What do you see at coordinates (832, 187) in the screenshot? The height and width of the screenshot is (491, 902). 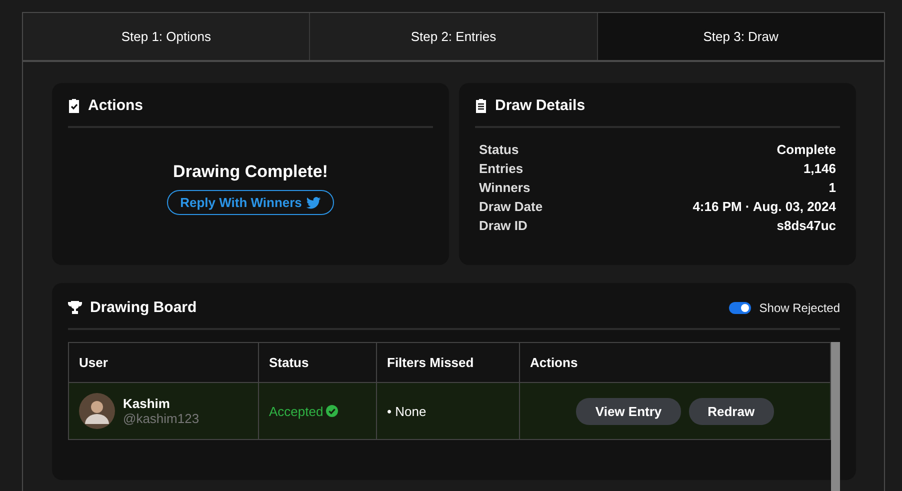 I see `detail-value: 1` at bounding box center [832, 187].